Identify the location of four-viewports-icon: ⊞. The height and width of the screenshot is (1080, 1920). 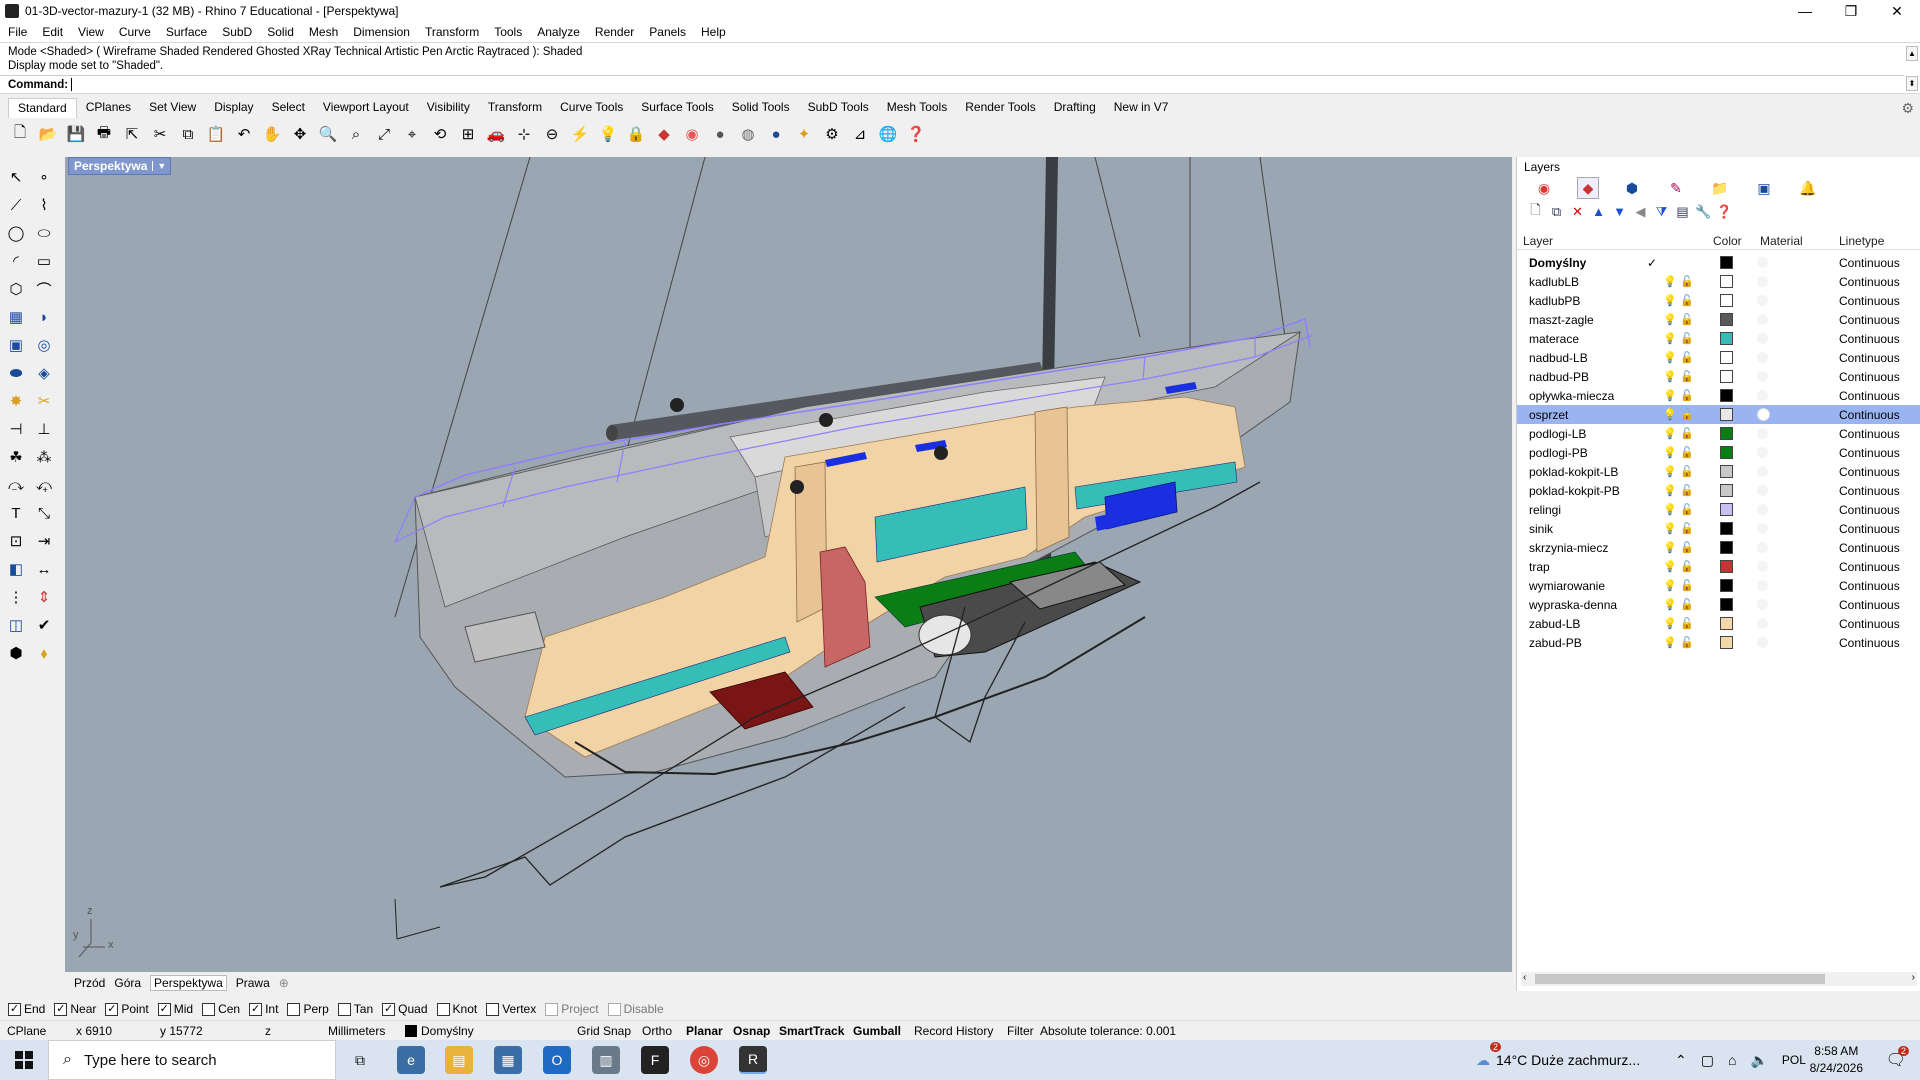
(468, 134).